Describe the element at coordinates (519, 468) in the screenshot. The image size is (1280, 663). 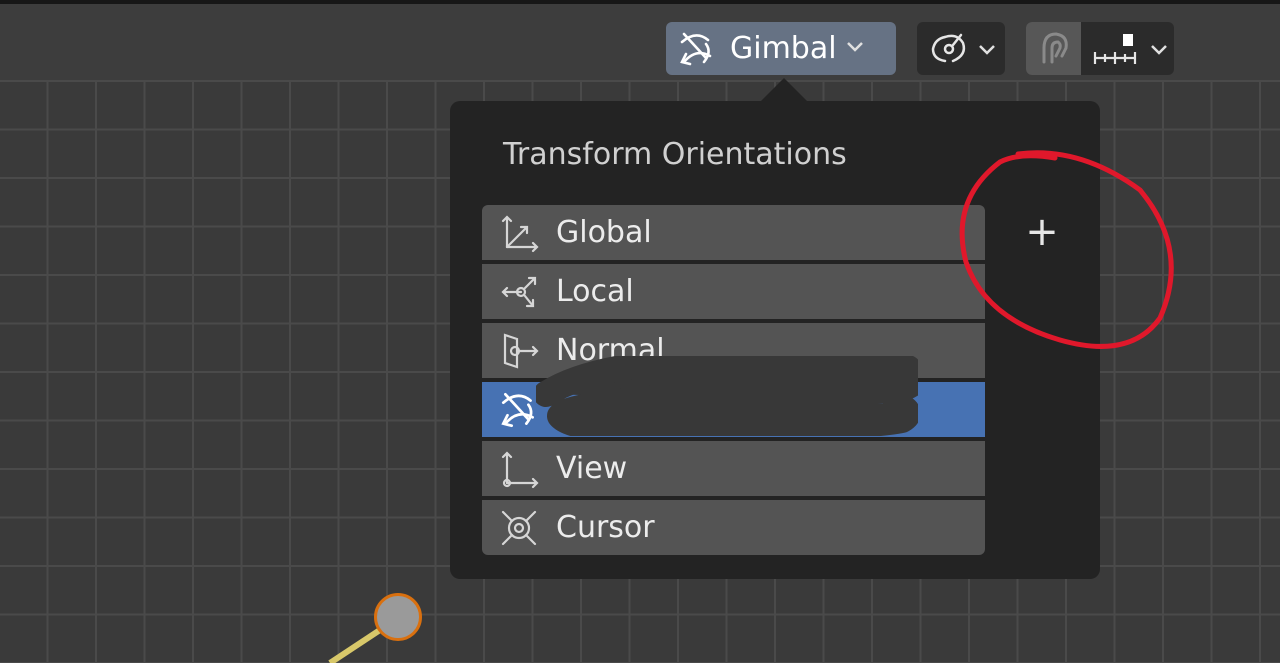
I see `view-axes-icon` at that location.